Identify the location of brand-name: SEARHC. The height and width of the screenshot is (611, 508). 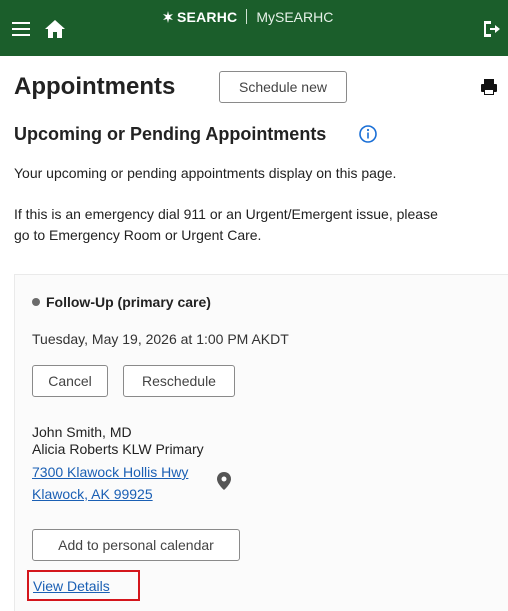
(207, 17).